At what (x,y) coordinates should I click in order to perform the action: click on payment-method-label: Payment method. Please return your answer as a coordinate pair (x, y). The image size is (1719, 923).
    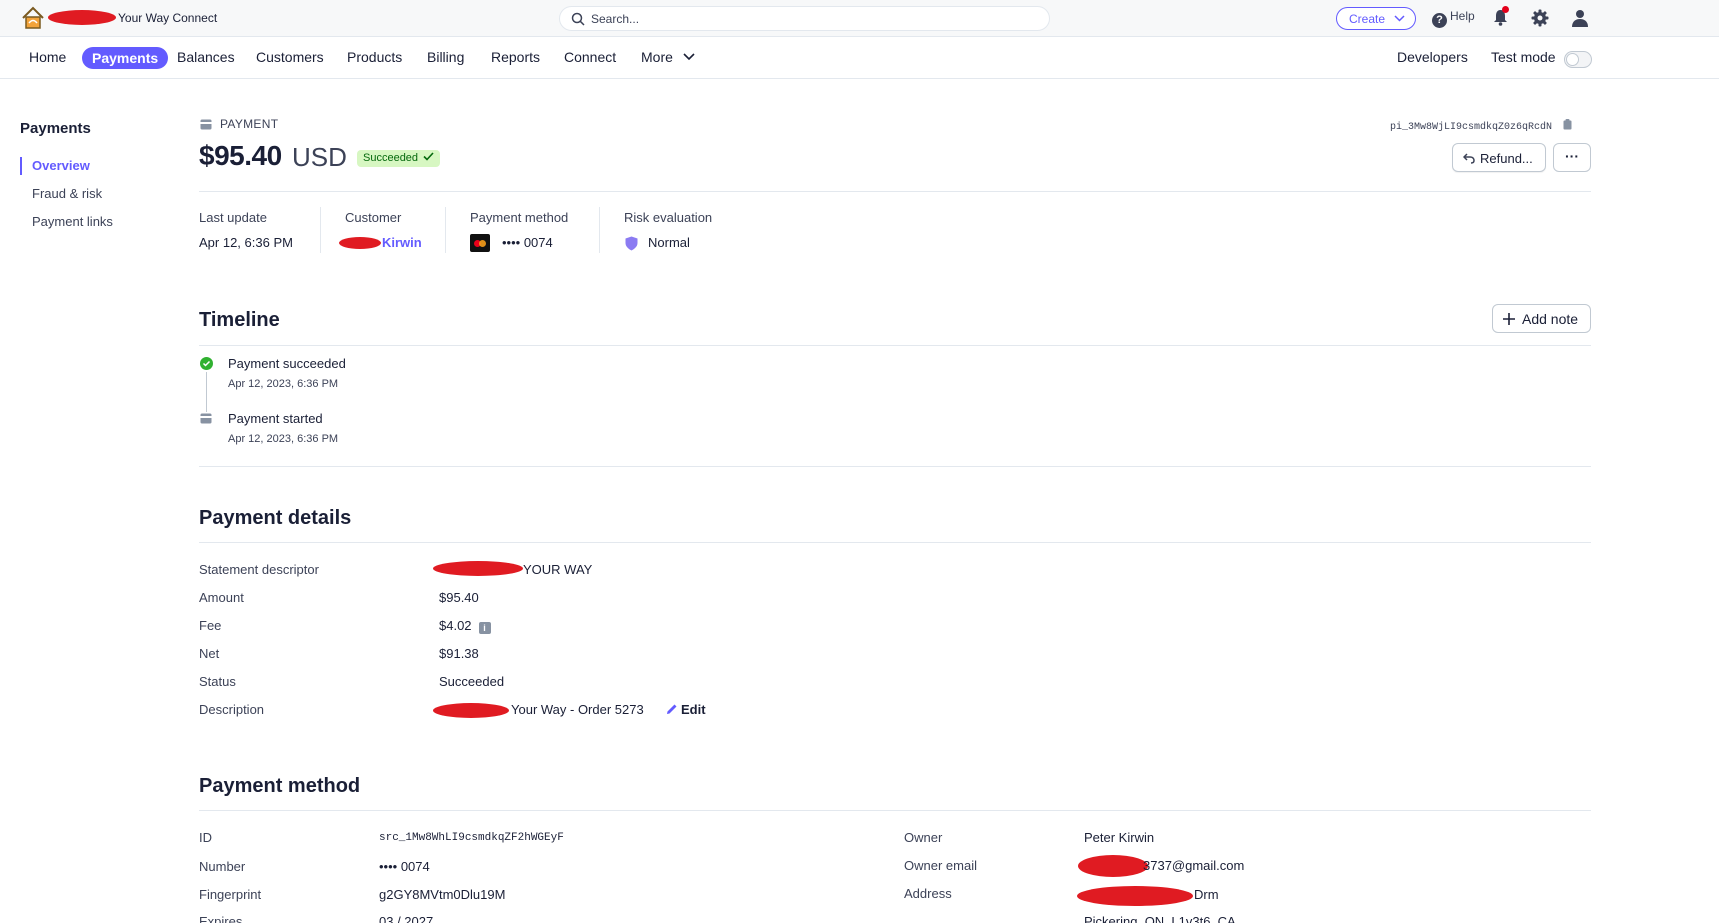
    Looking at the image, I should click on (519, 217).